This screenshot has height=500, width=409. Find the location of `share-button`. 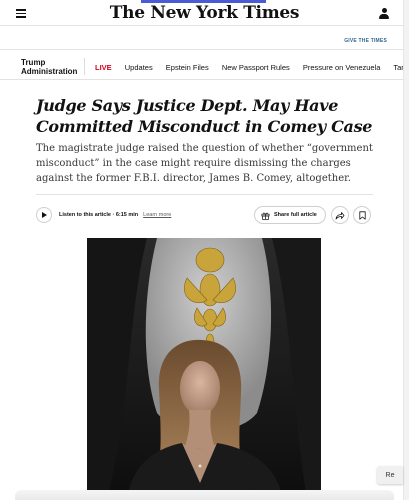

share-button is located at coordinates (340, 215).